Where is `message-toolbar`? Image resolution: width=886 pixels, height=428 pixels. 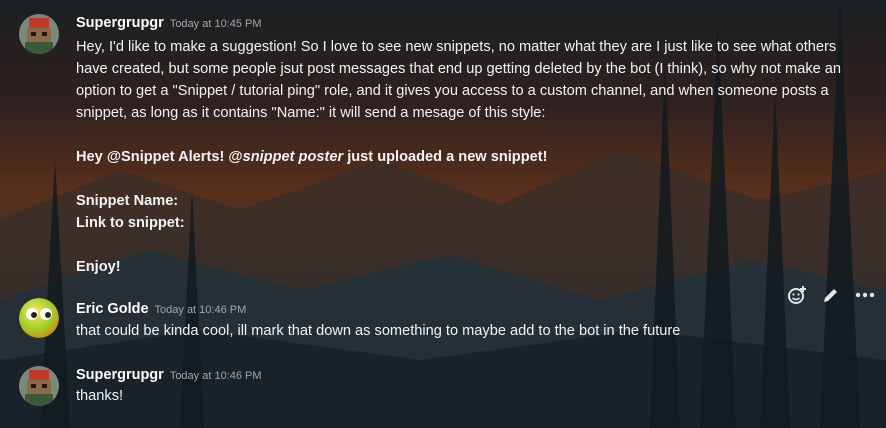 message-toolbar is located at coordinates (831, 295).